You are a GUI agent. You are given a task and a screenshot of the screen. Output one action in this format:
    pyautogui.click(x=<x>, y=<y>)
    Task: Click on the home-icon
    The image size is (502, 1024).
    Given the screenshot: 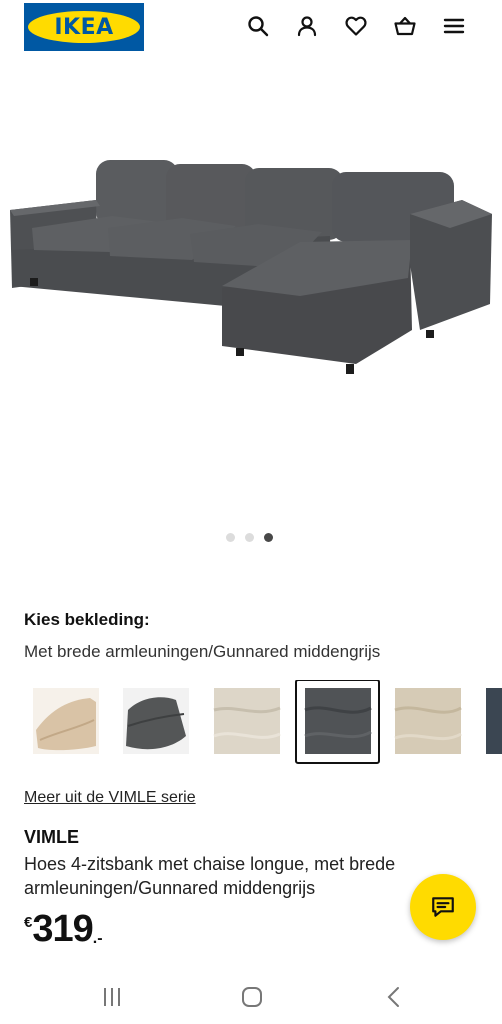 What is the action you would take?
    pyautogui.click(x=252, y=997)
    